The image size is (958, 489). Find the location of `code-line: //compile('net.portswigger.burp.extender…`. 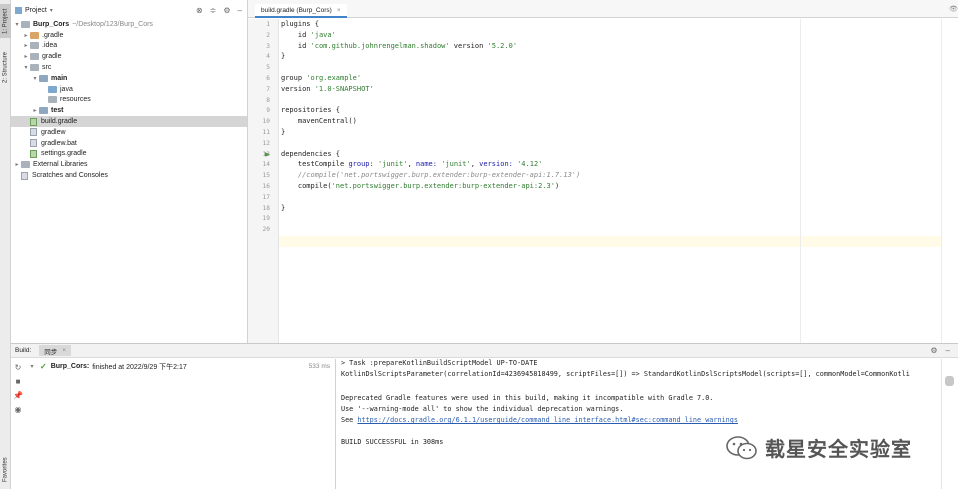

code-line: //compile('net.portswigger.burp.extender… is located at coordinates (431, 175).